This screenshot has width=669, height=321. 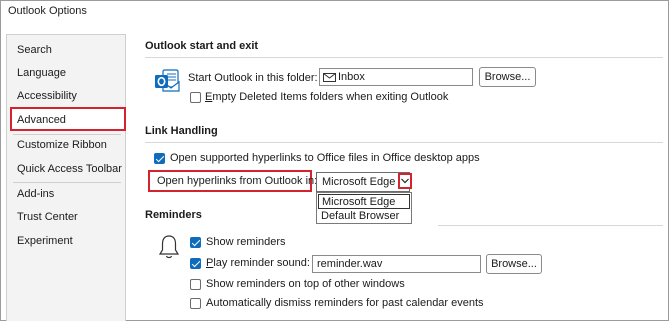 I want to click on auto-dismiss-checkbox, so click(x=195, y=303).